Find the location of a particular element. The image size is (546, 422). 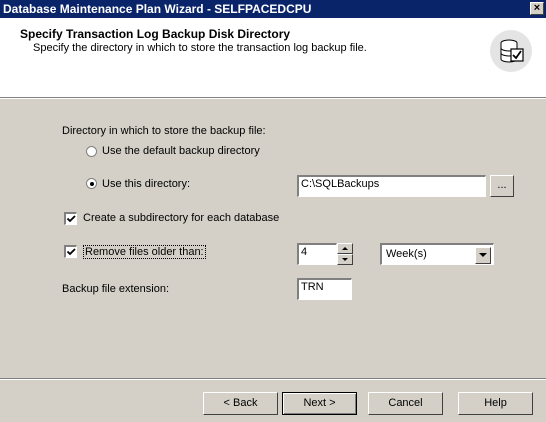

this-directory-label: Use this directory: is located at coordinates (146, 184).